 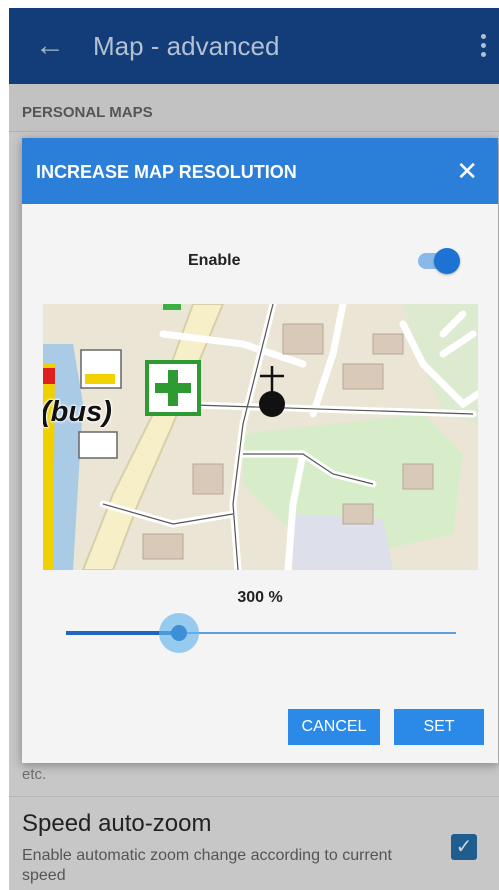 I want to click on close-icon: ✕, so click(x=467, y=171).